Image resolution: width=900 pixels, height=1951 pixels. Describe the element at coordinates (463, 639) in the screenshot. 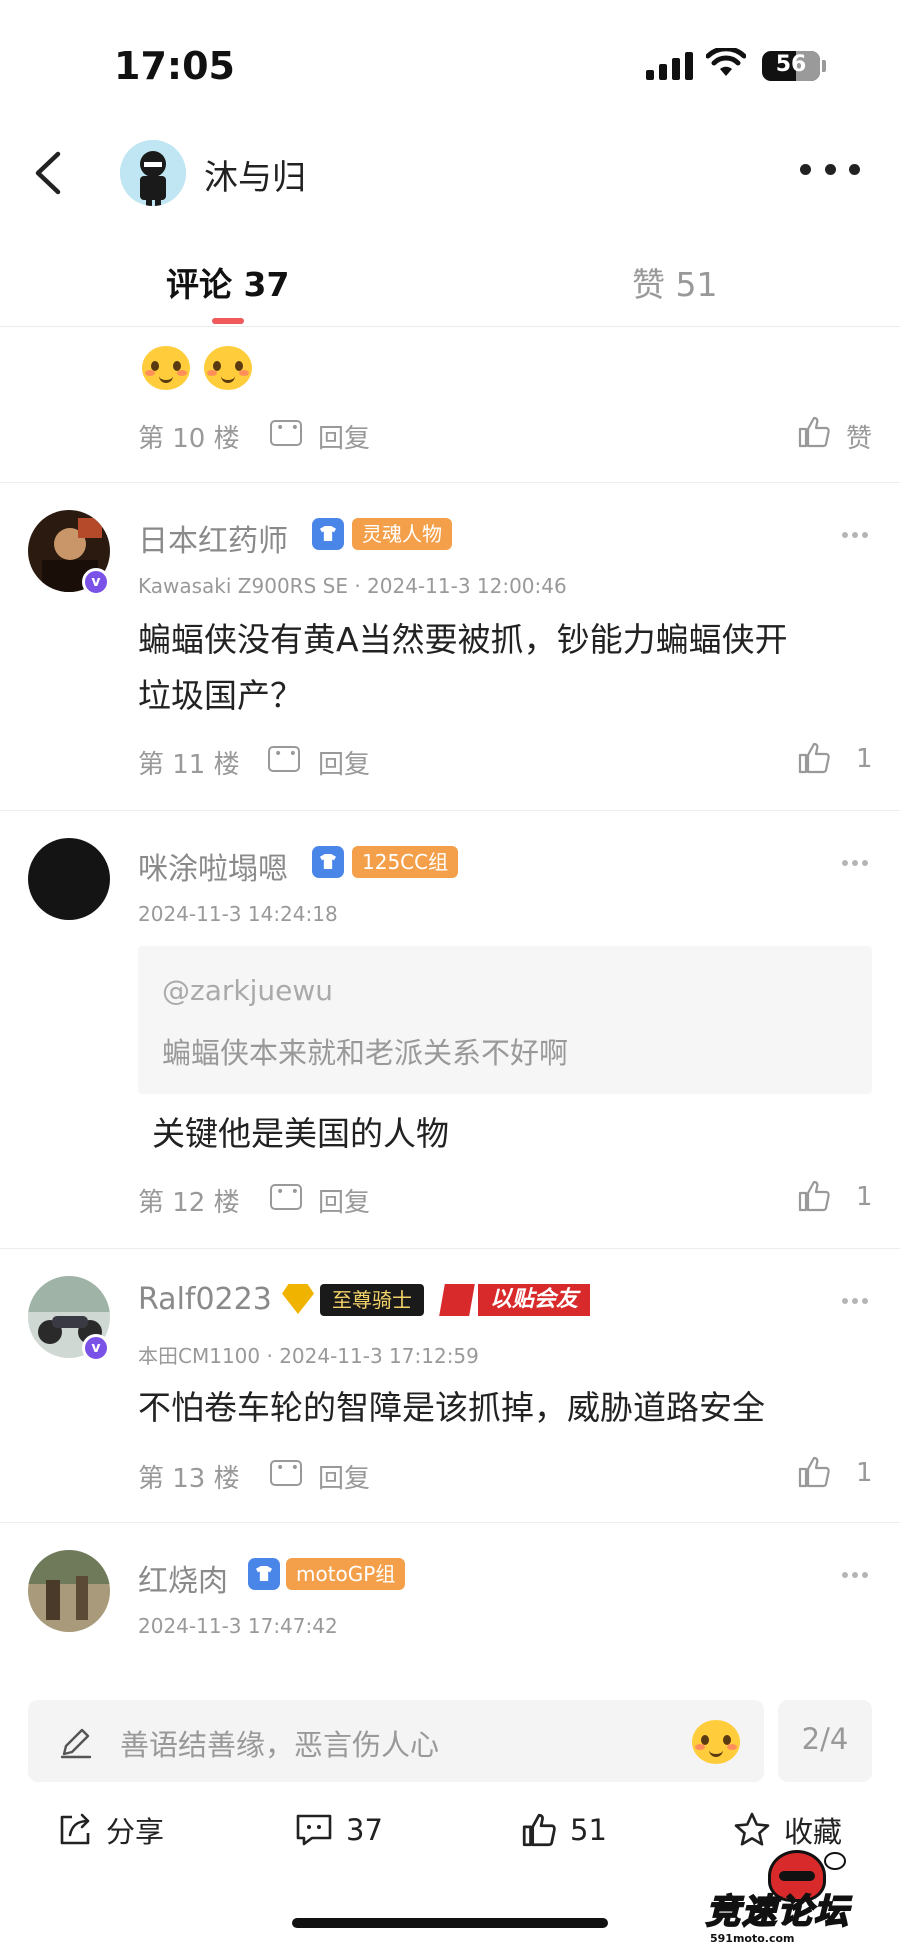

I see `comment-text: 蝙蝠侠没有黄A当然要被抓，钞能力蝙蝠侠开` at that location.